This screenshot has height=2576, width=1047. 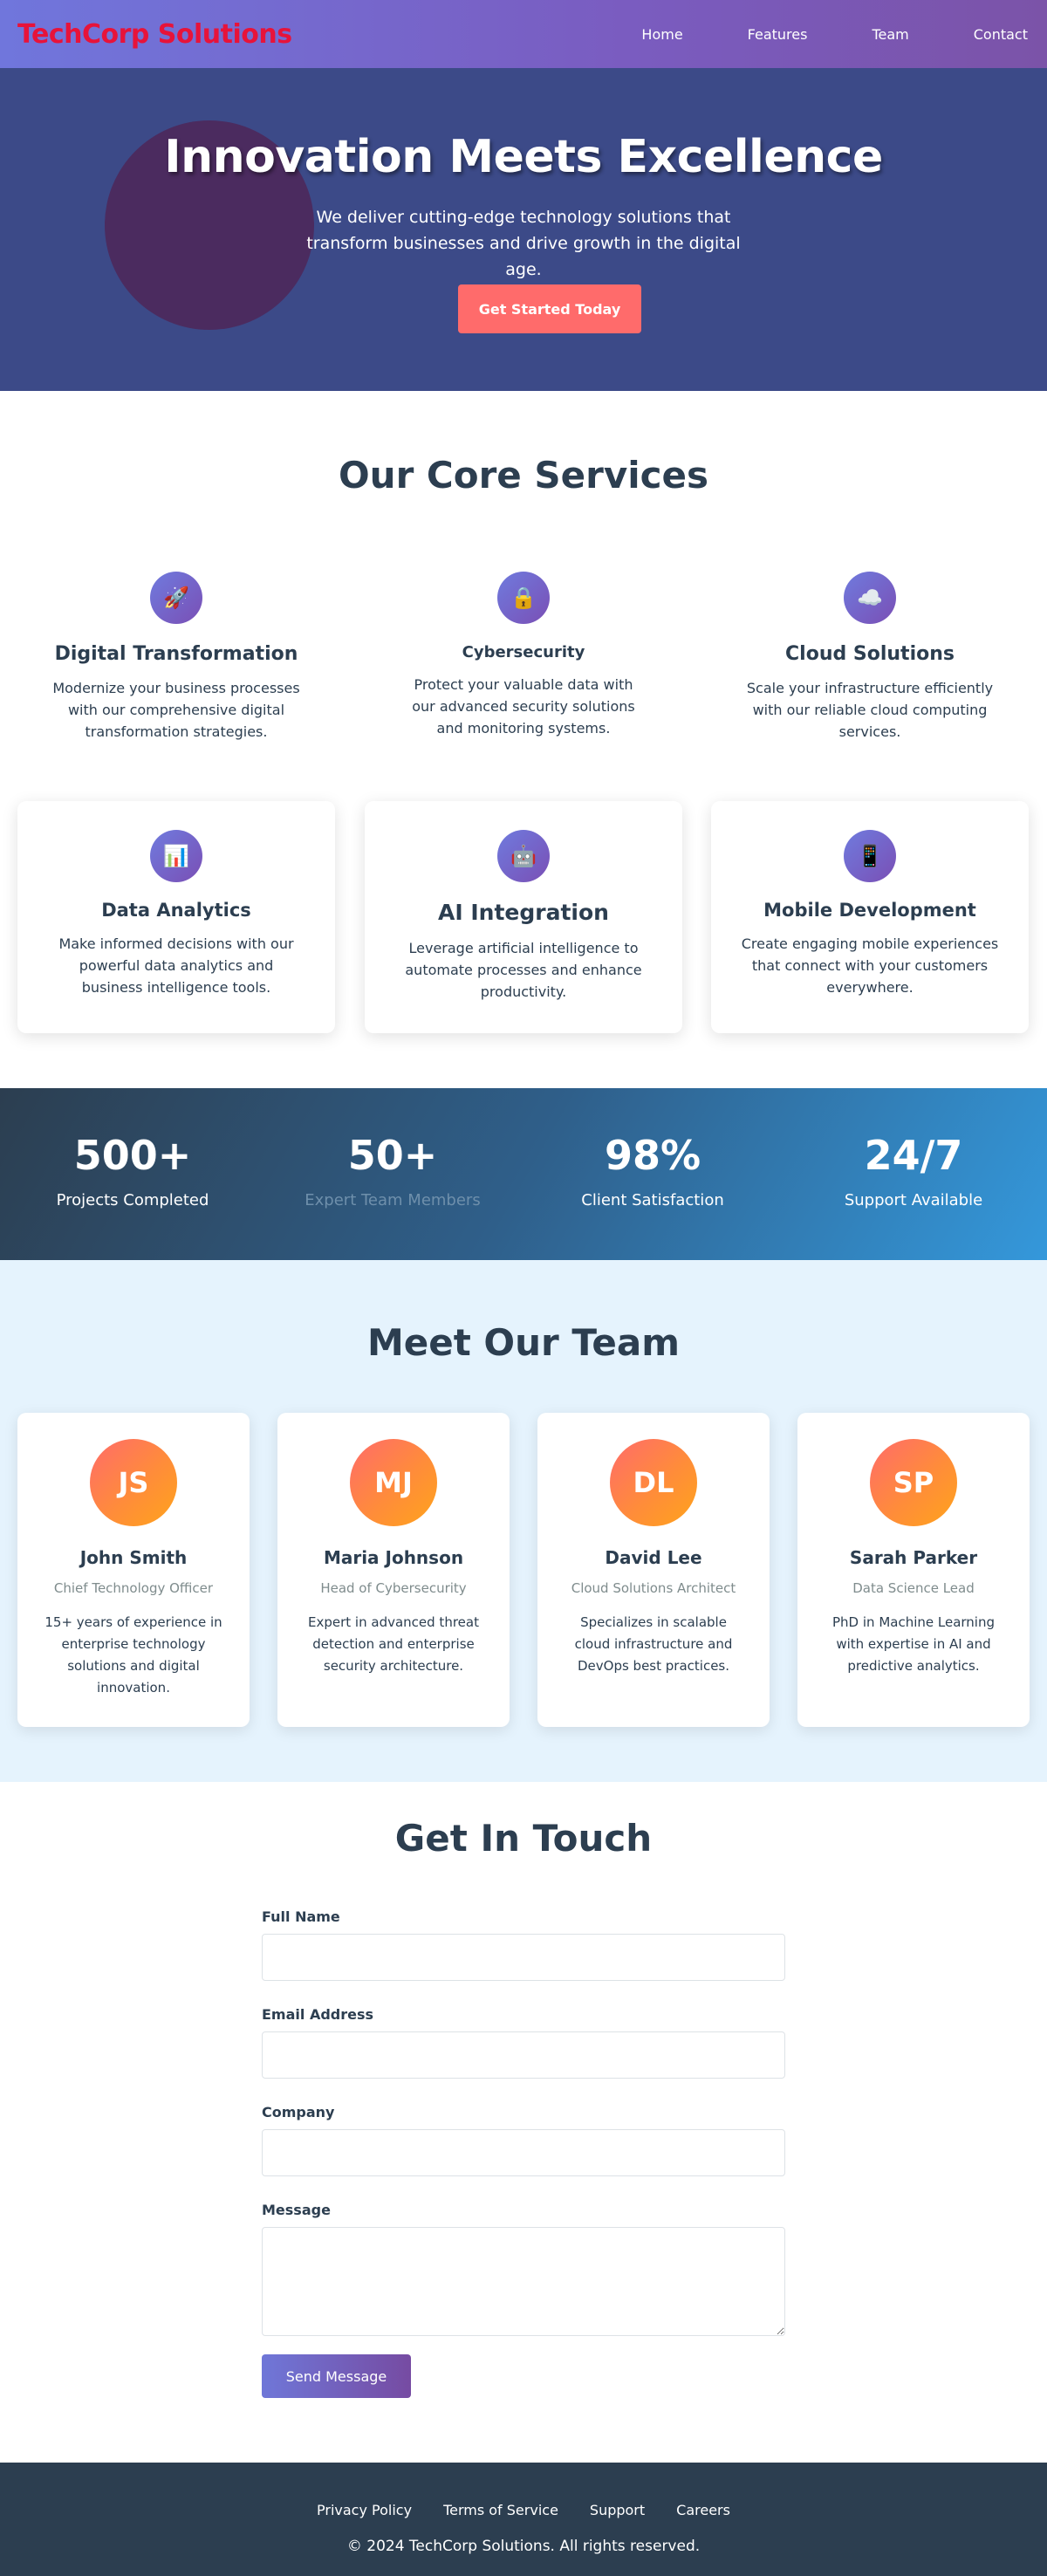 I want to click on footer-link-careers: Careers, so click(x=703, y=2510).